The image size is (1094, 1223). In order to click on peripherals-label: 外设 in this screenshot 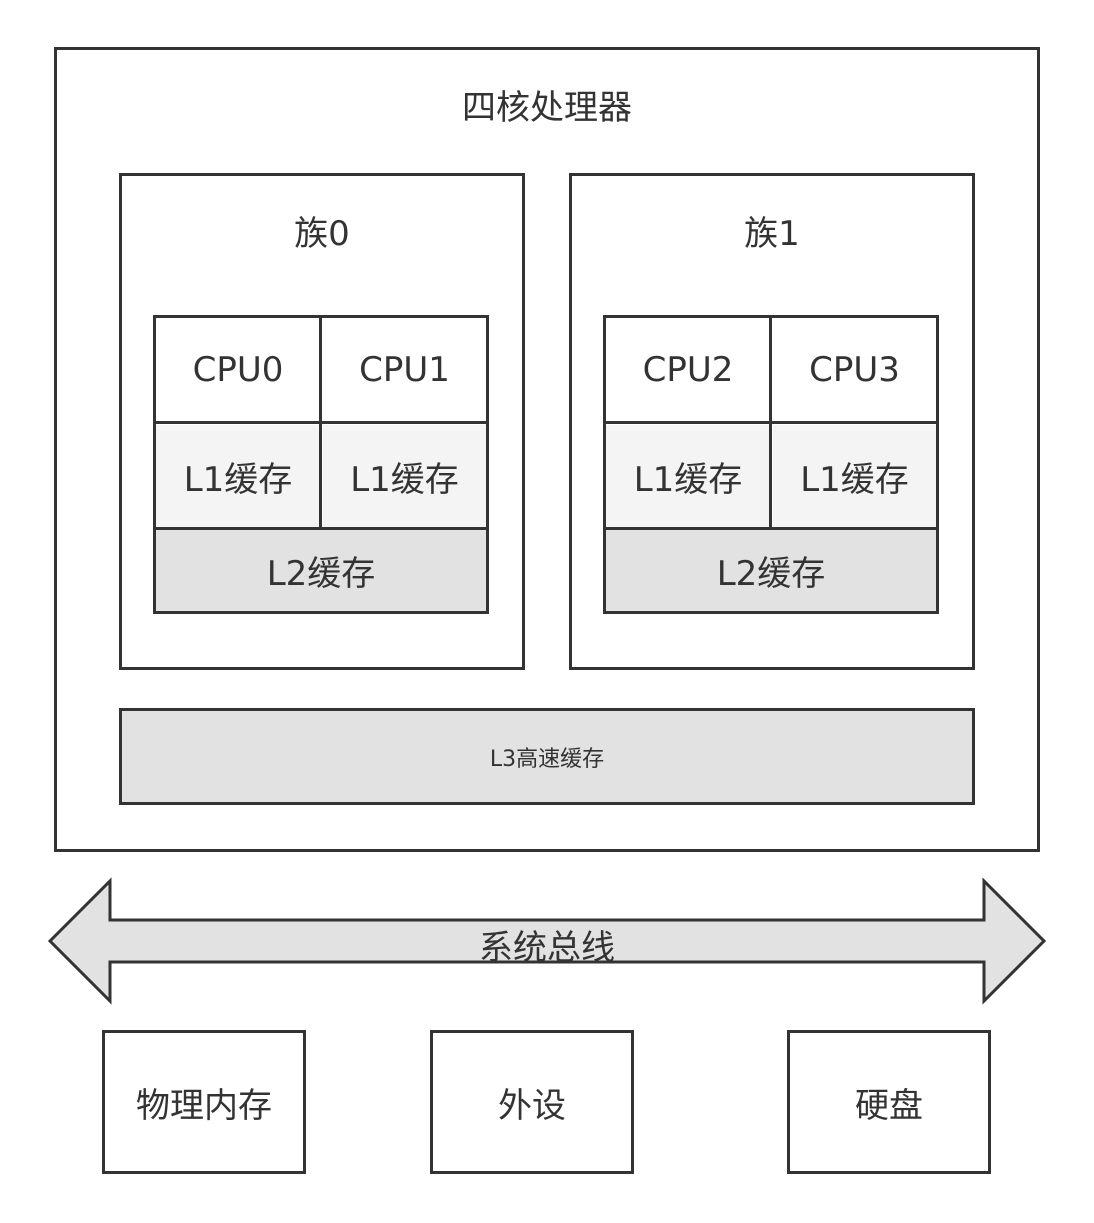, I will do `click(532, 1105)`.